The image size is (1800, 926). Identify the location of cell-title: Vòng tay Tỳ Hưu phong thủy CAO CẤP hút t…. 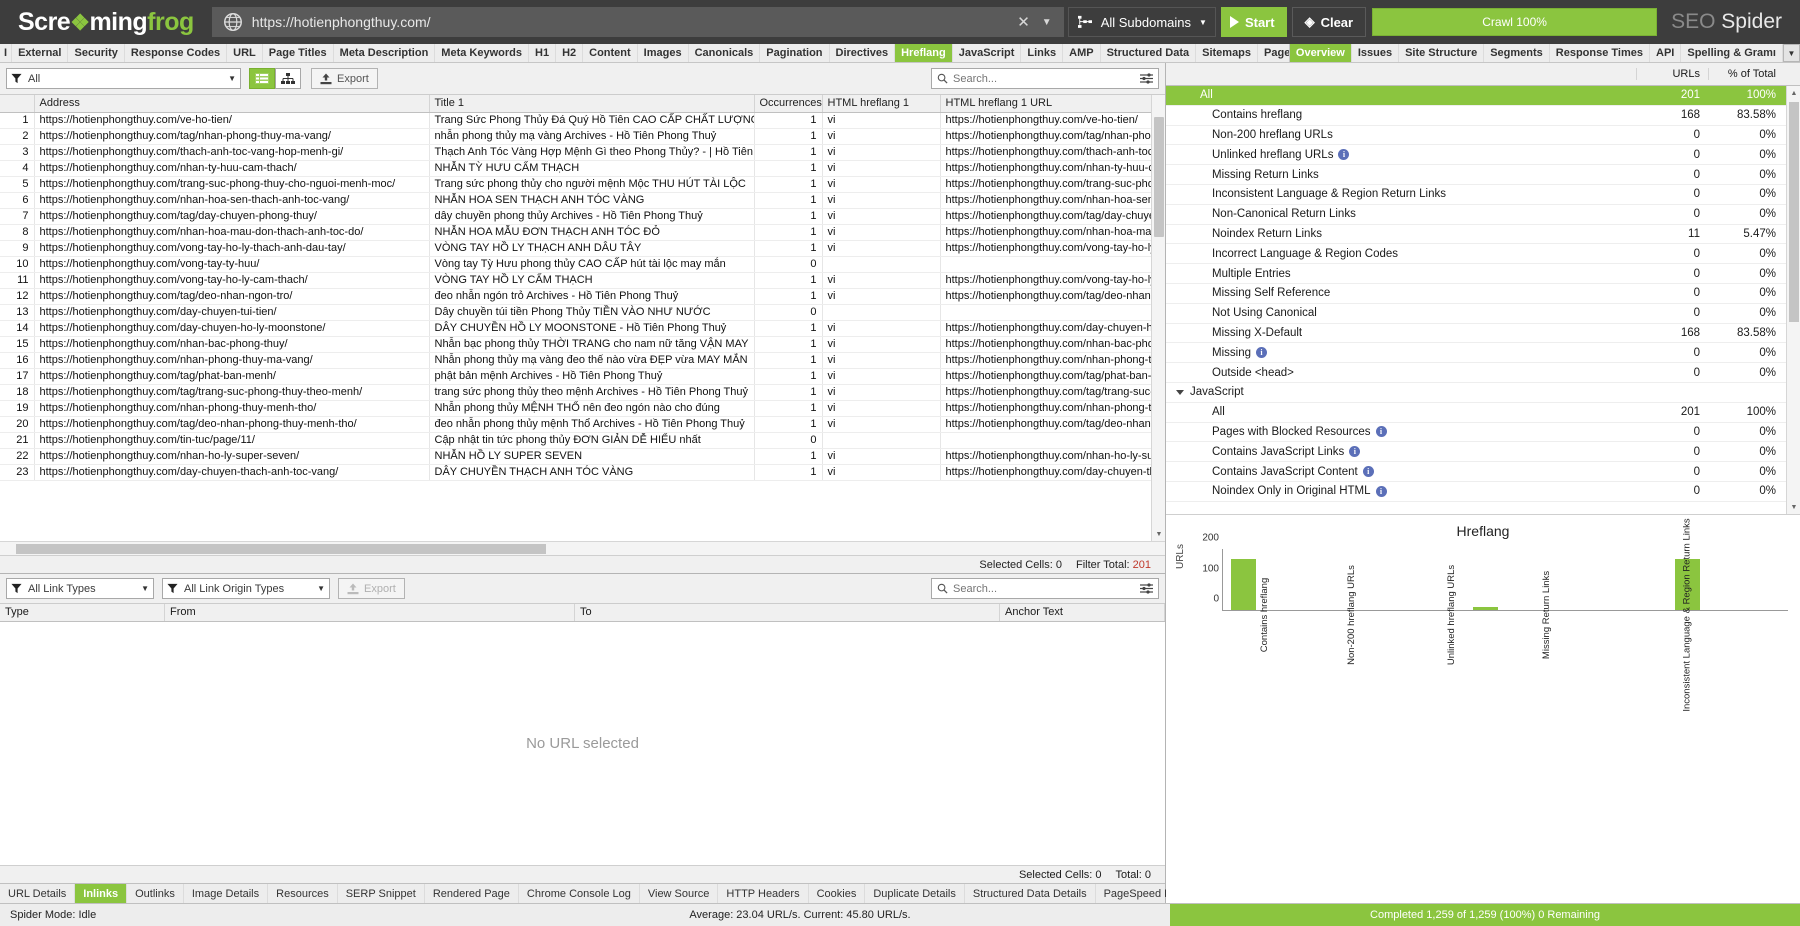
(592, 264).